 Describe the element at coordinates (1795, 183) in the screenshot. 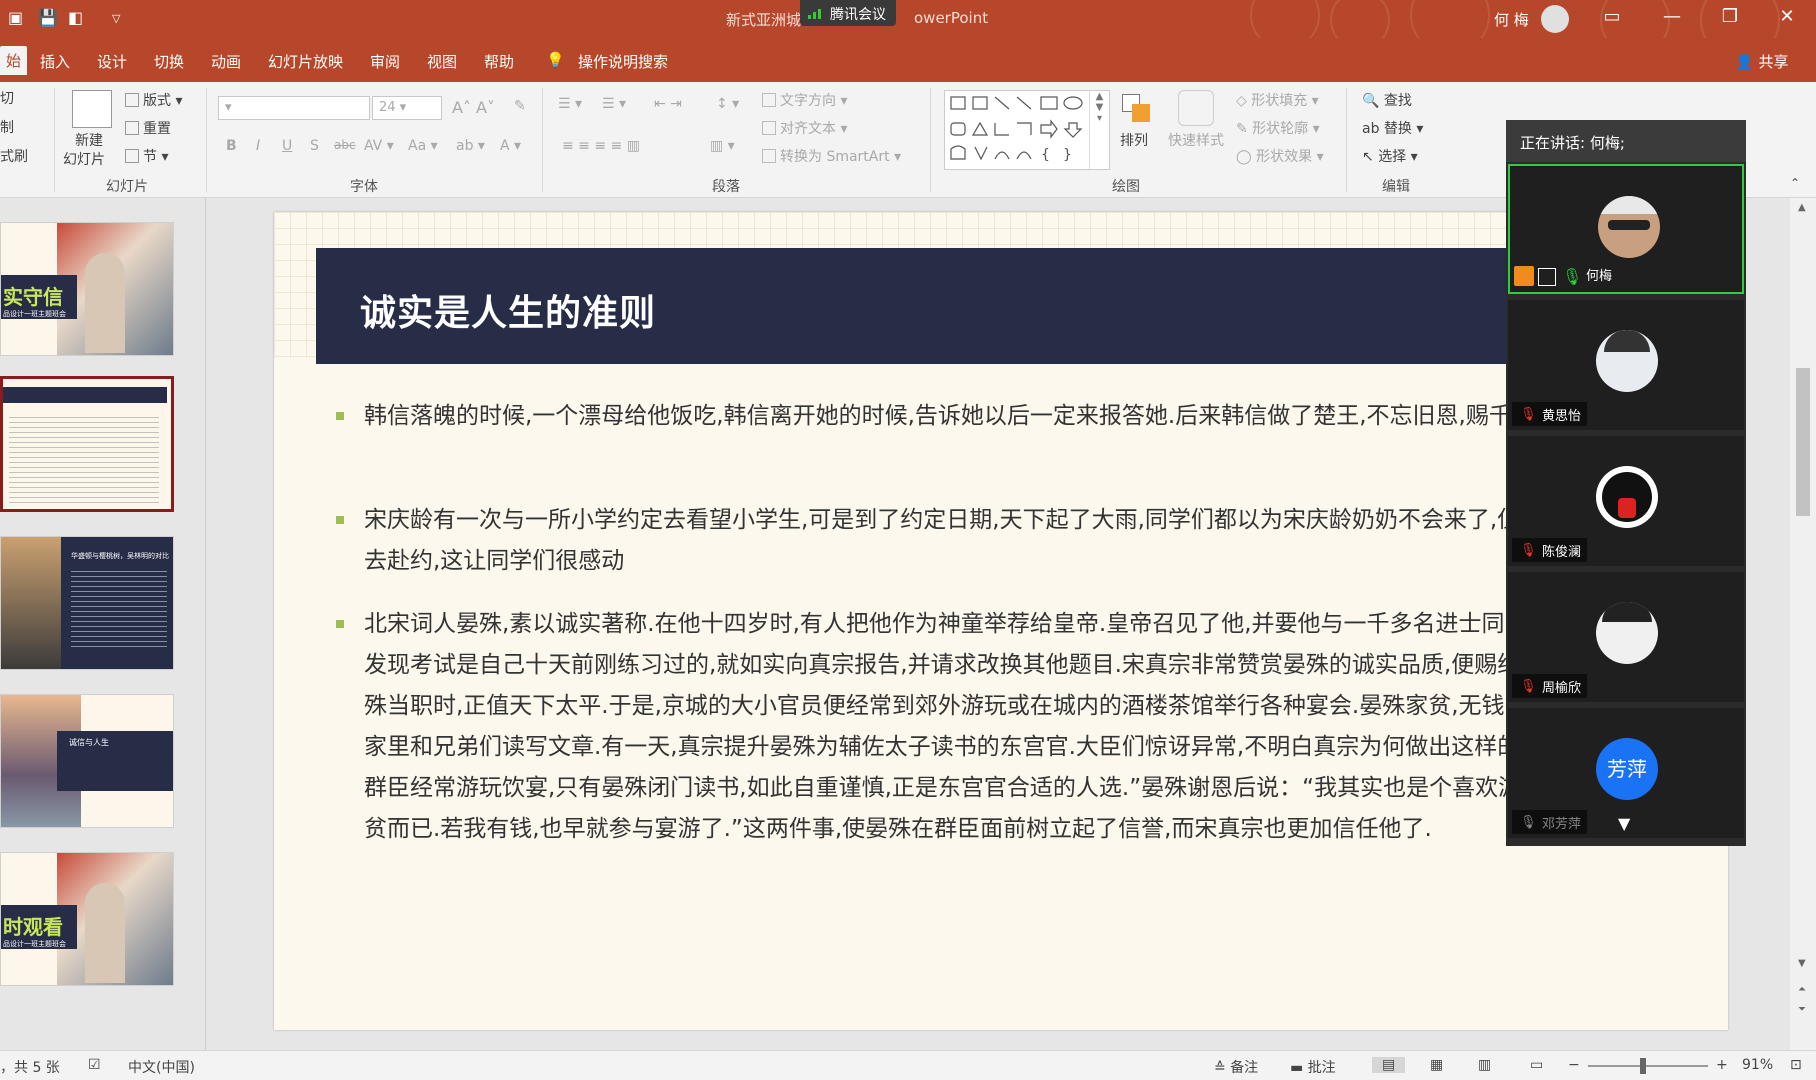

I see `collapse-ribbon-icon: ⌃` at that location.